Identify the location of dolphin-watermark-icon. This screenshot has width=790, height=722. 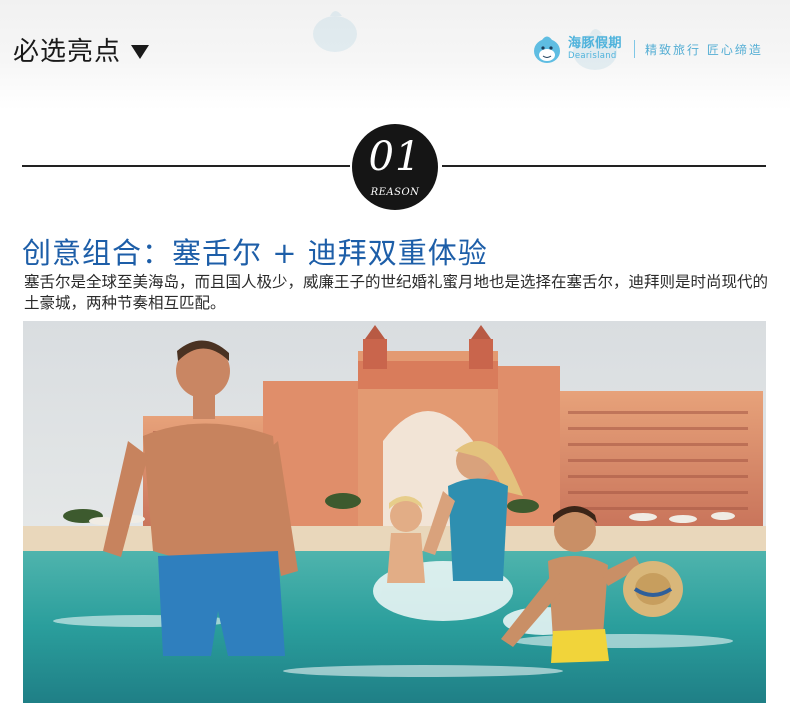
(335, 31).